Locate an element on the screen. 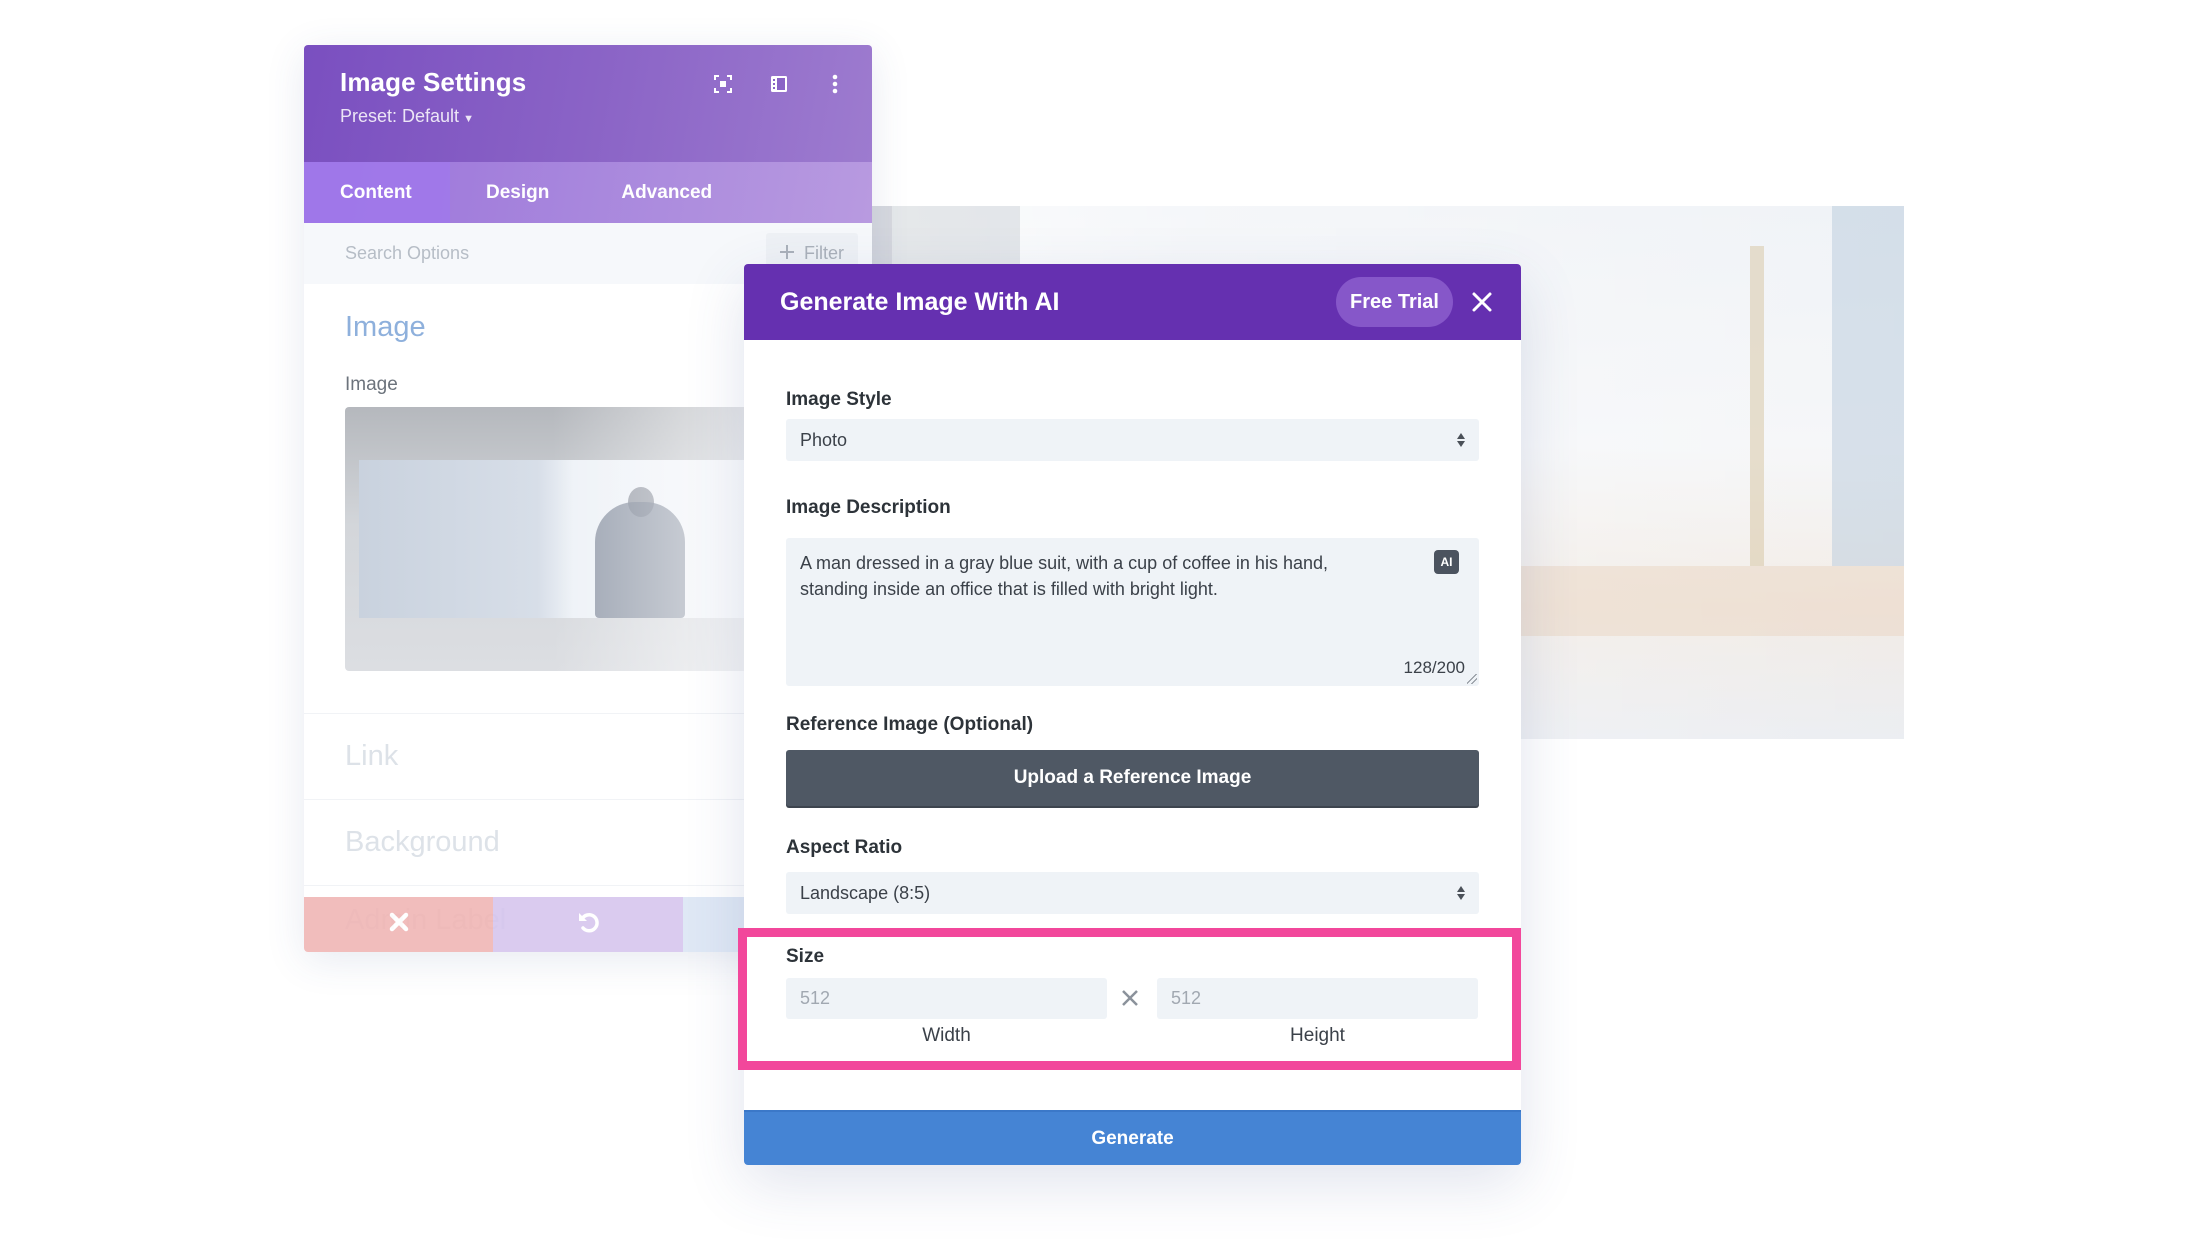  more-options-icon is located at coordinates (835, 84).